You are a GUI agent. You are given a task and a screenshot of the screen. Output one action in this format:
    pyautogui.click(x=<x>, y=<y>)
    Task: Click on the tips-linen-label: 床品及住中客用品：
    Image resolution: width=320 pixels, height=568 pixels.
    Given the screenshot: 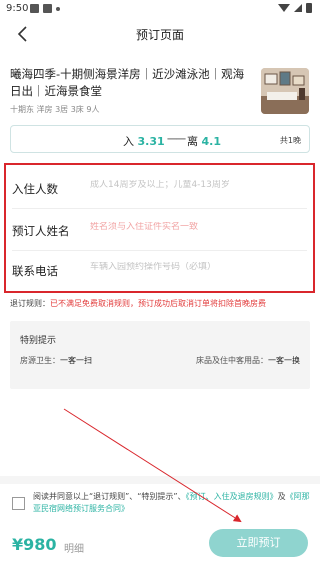 What is the action you would take?
    pyautogui.click(x=232, y=360)
    